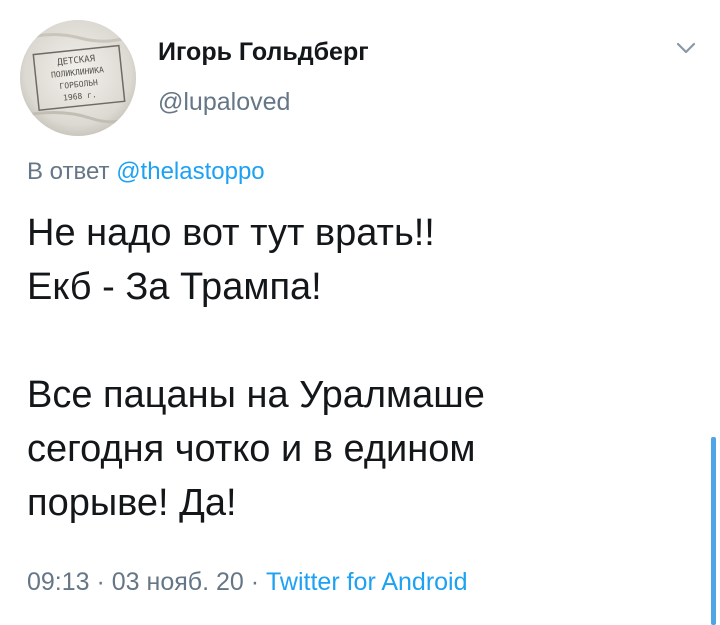 This screenshot has height=625, width=720. What do you see at coordinates (686, 48) in the screenshot?
I see `chevron-down-icon` at bounding box center [686, 48].